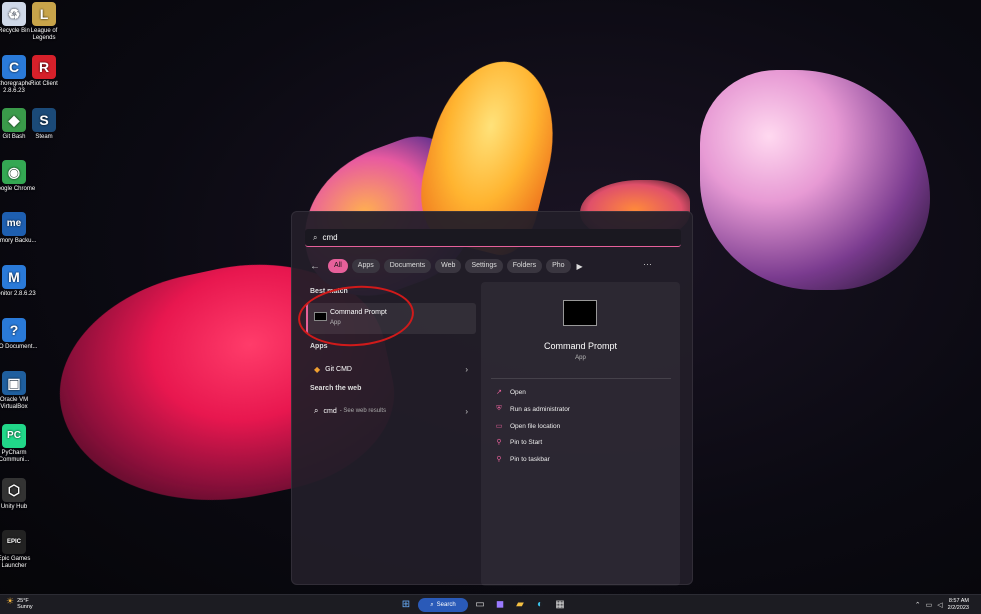  Describe the element at coordinates (317, 369) in the screenshot. I see `git-icon: ◆` at that location.